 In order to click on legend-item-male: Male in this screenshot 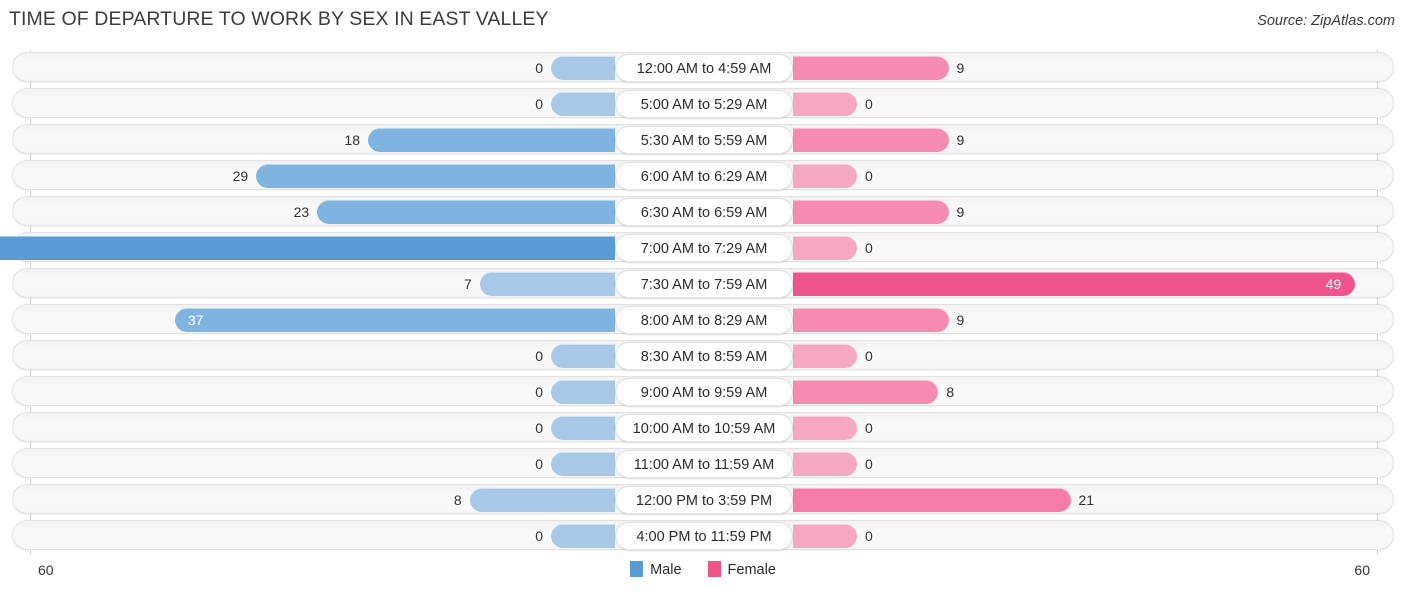, I will do `click(656, 569)`.